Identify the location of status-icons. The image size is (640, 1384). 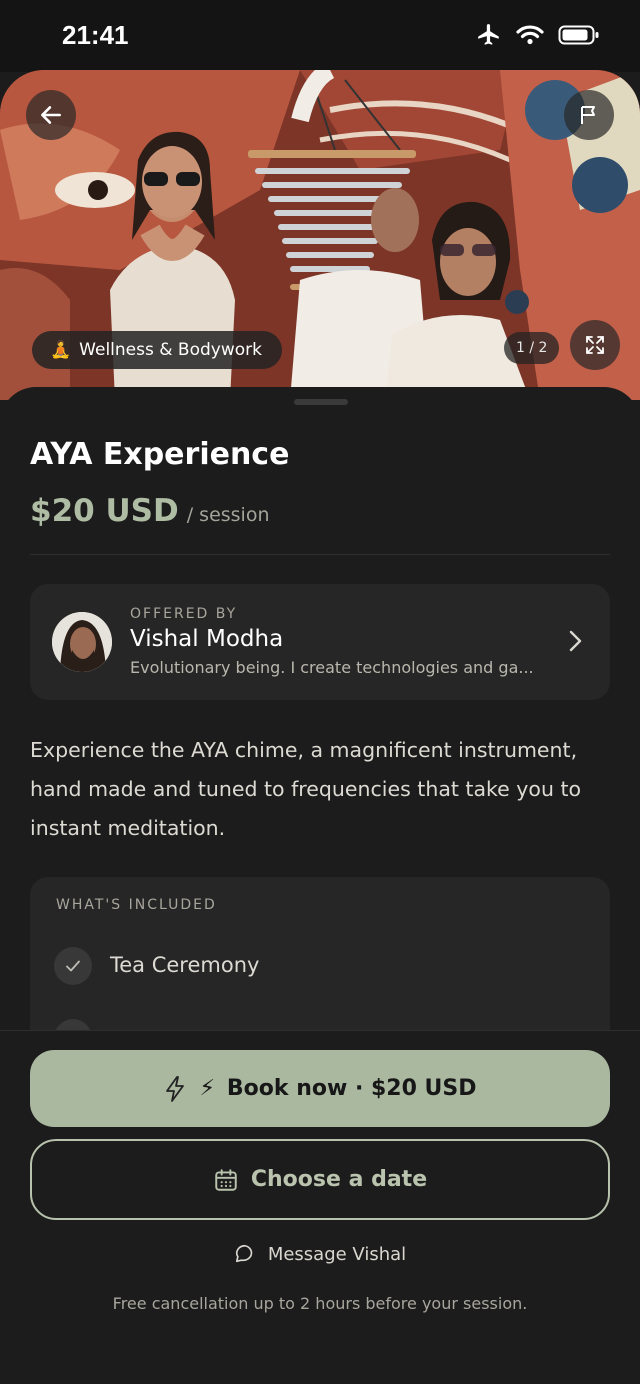
(538, 35).